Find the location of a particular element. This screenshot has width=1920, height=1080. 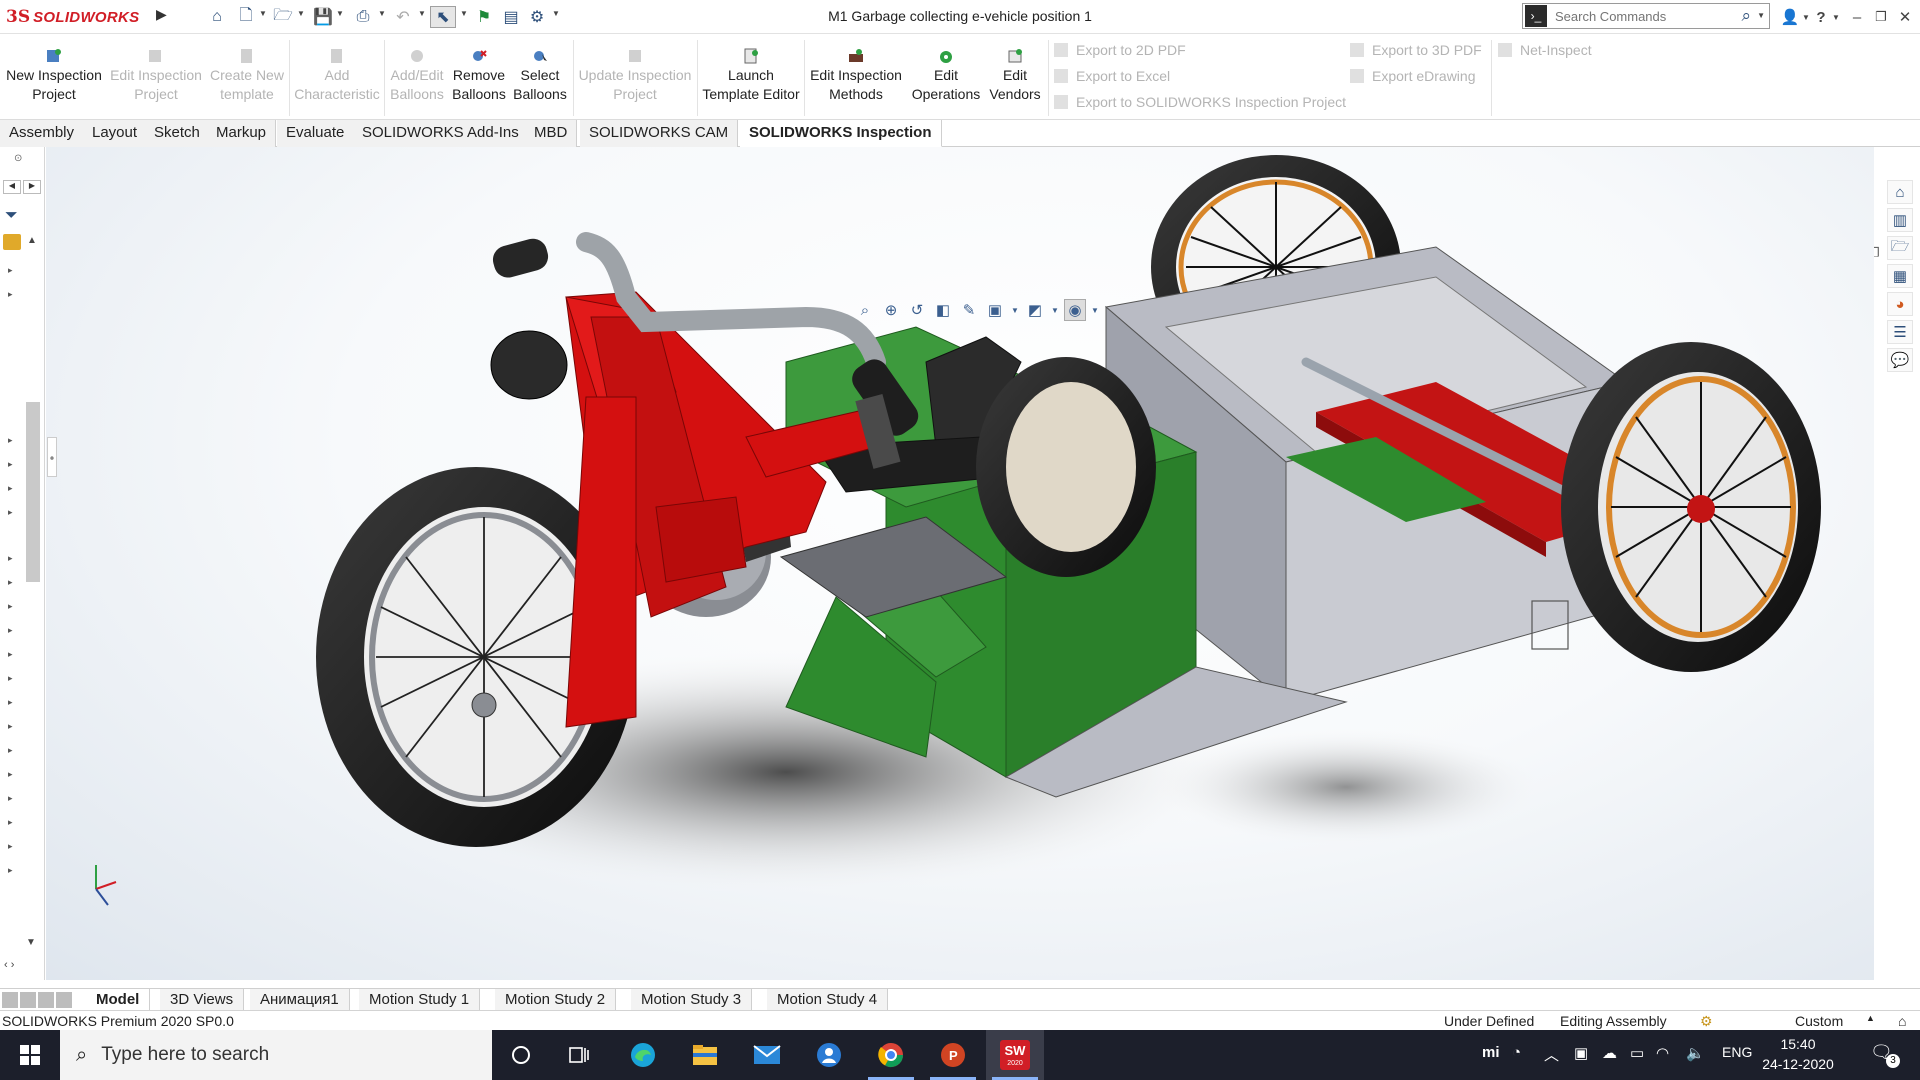

print-icon: ⎙ is located at coordinates (363, 17).